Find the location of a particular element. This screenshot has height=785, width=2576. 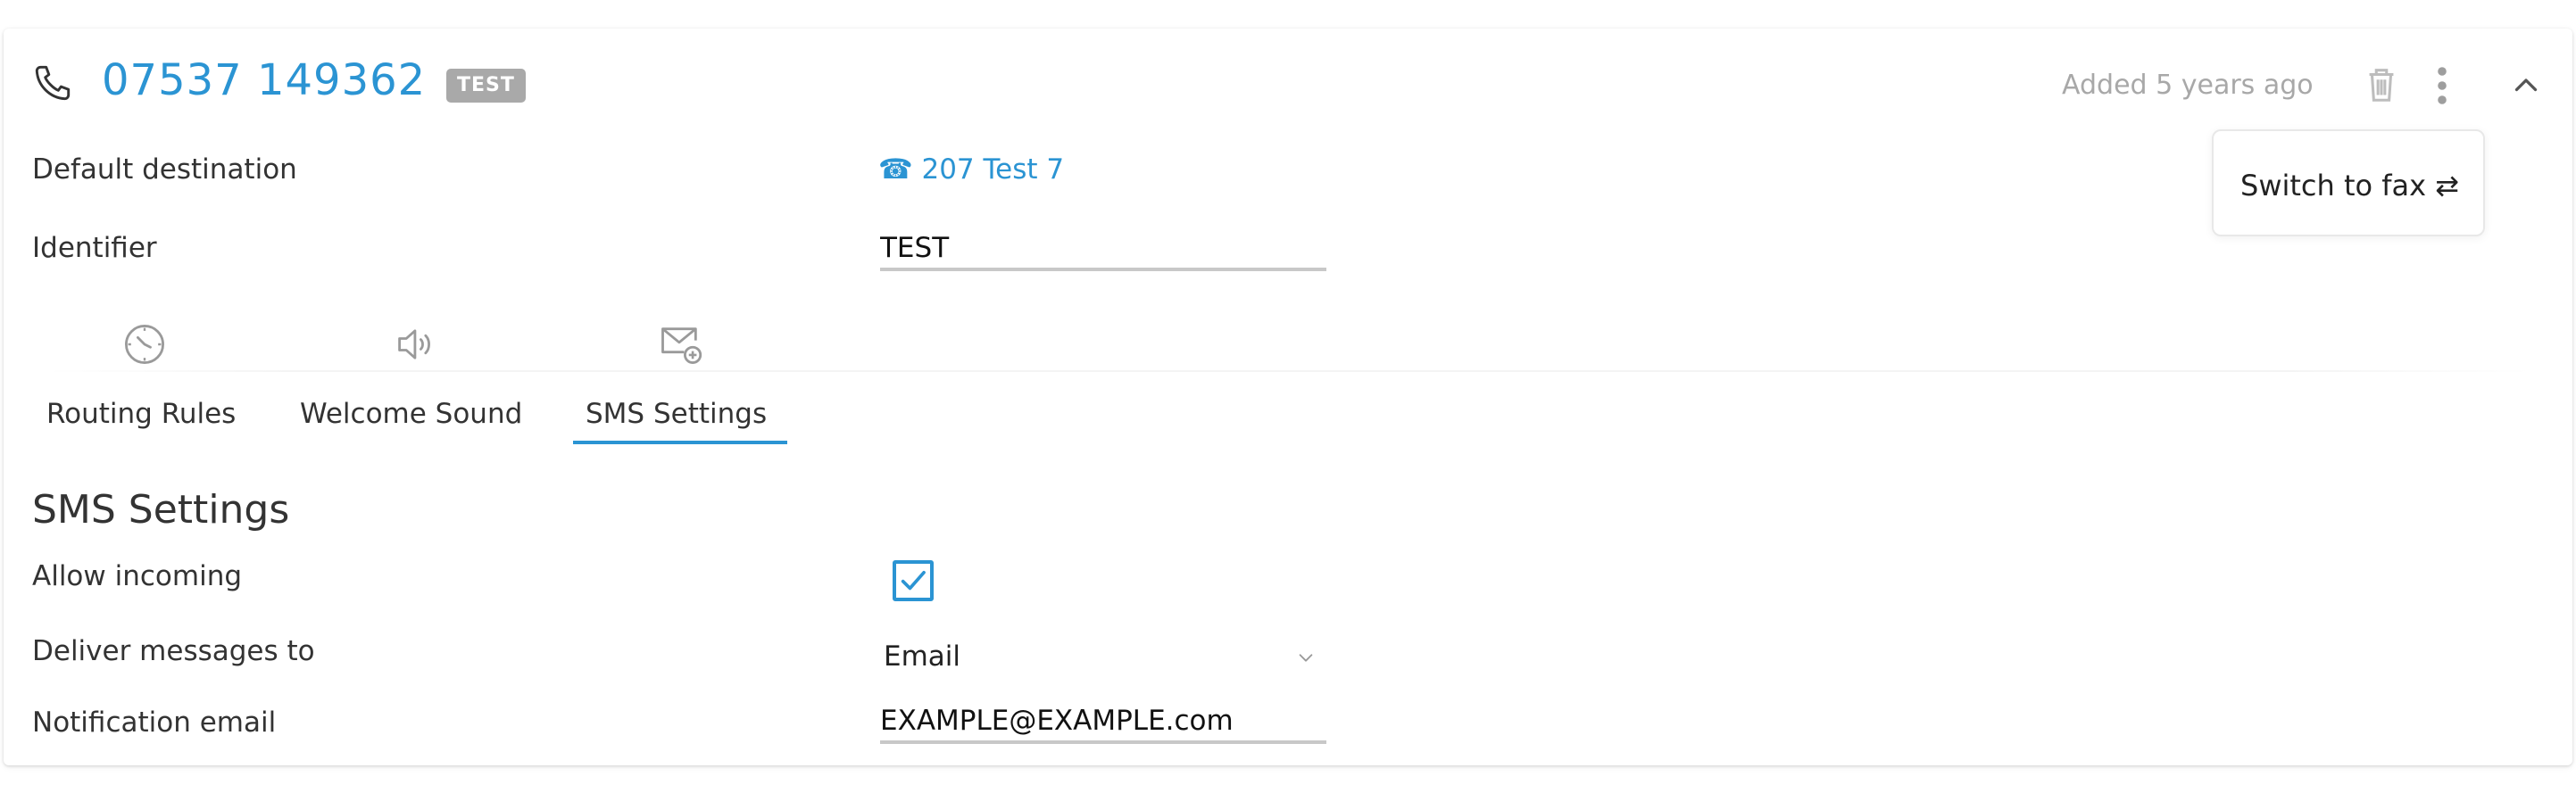

active-tab-indicator is located at coordinates (680, 442).